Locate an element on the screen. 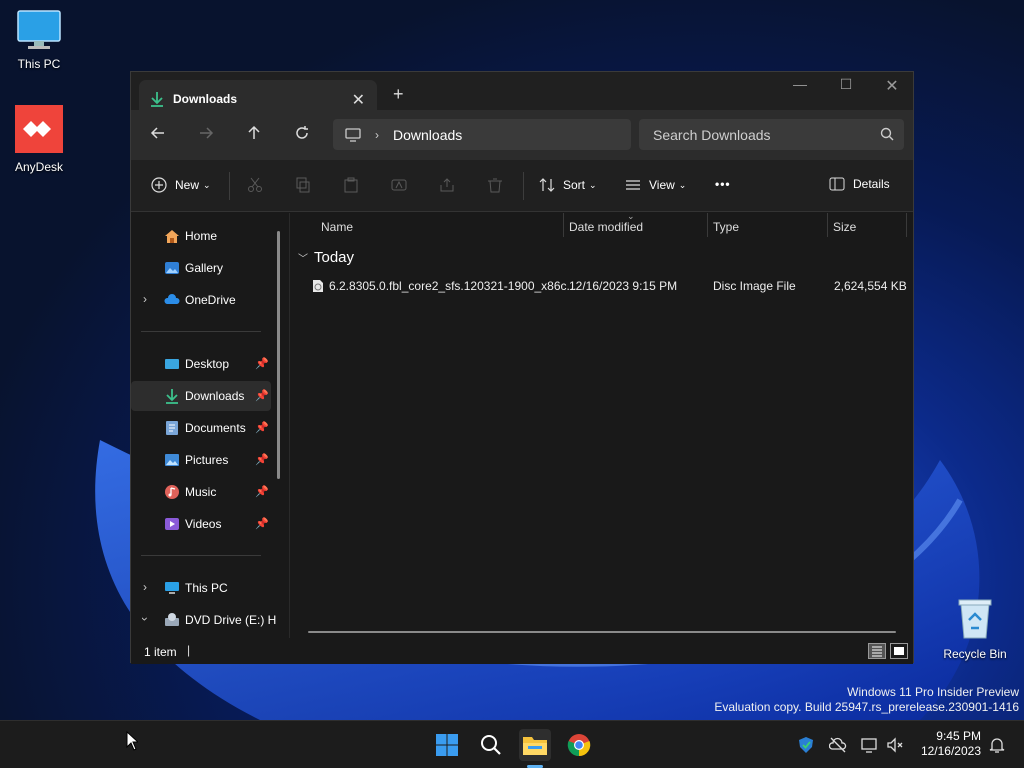 The width and height of the screenshot is (1024, 768). more-options-button: ••• is located at coordinates (723, 184).